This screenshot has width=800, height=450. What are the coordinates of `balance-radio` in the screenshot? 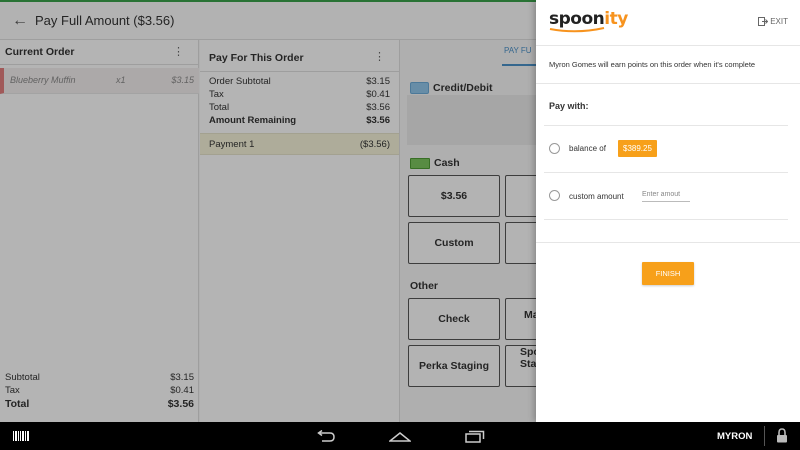 It's located at (554, 148).